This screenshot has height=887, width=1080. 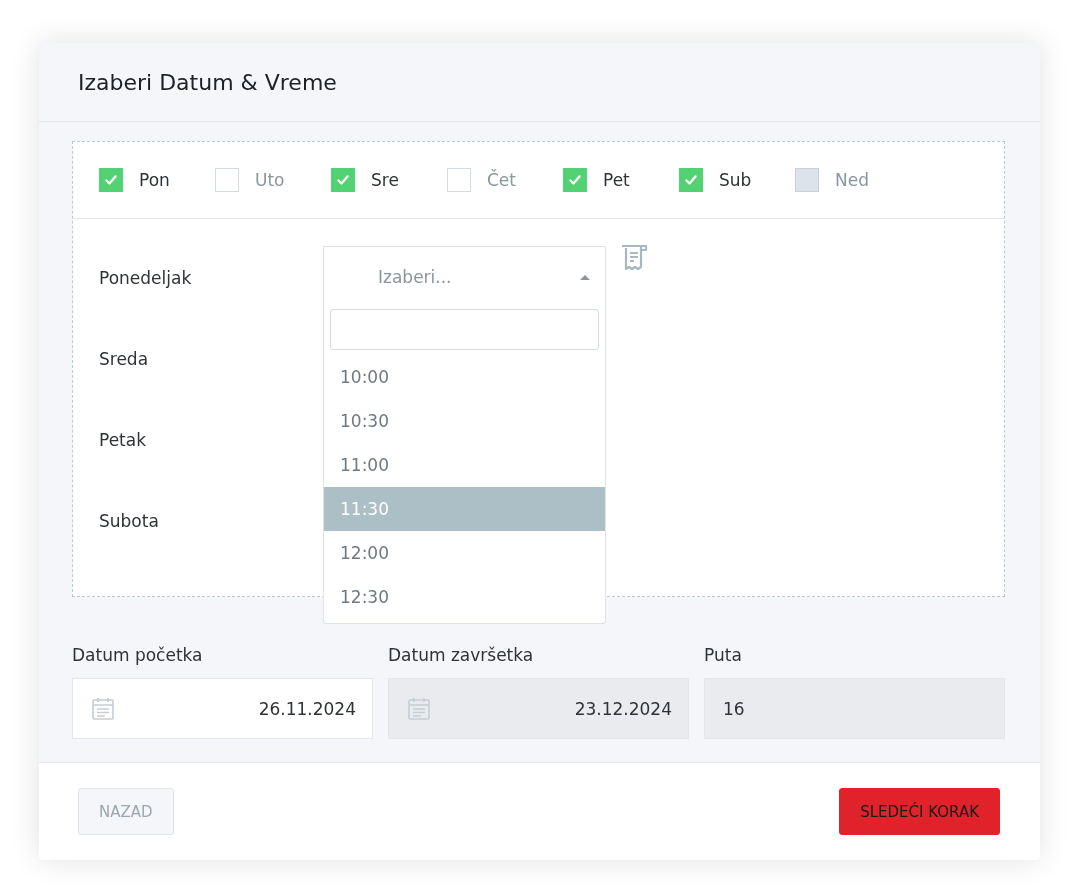 What do you see at coordinates (222, 708) in the screenshot?
I see `date-field: 26.11.2024` at bounding box center [222, 708].